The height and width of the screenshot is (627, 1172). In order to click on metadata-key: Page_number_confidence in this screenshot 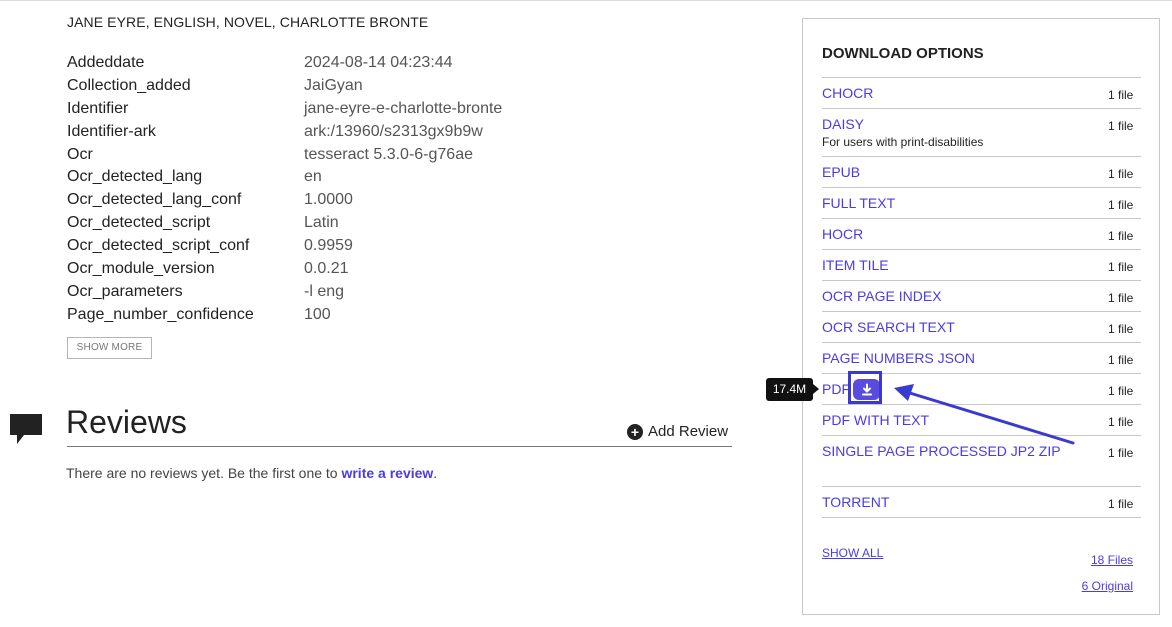, I will do `click(160, 314)`.